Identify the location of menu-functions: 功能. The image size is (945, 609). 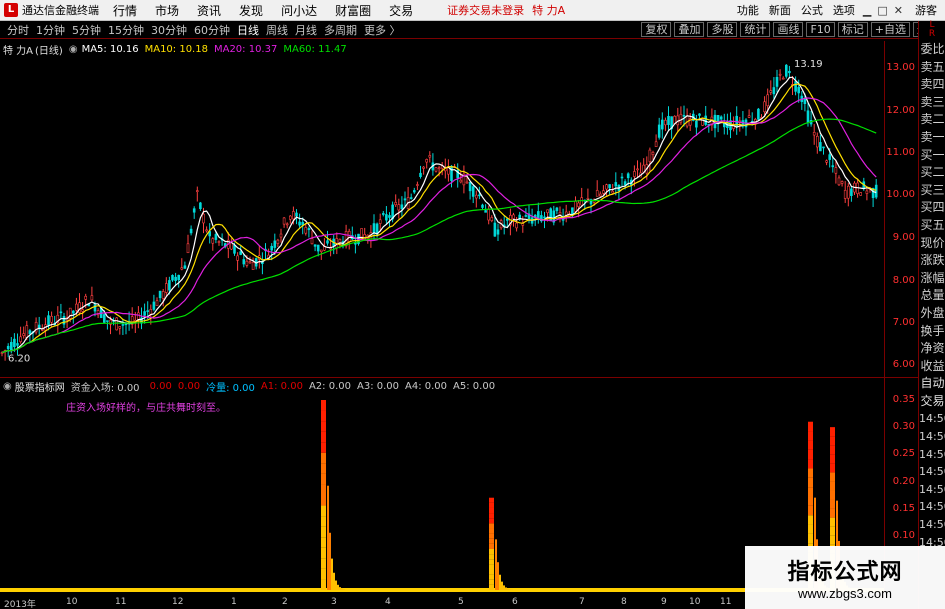
(748, 10).